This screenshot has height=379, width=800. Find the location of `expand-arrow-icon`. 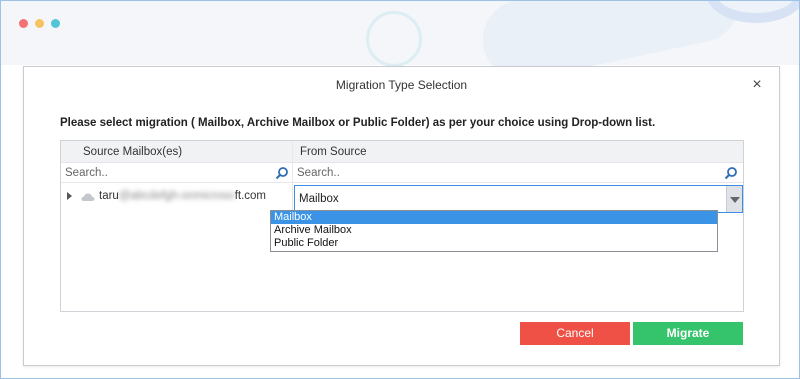

expand-arrow-icon is located at coordinates (69, 196).